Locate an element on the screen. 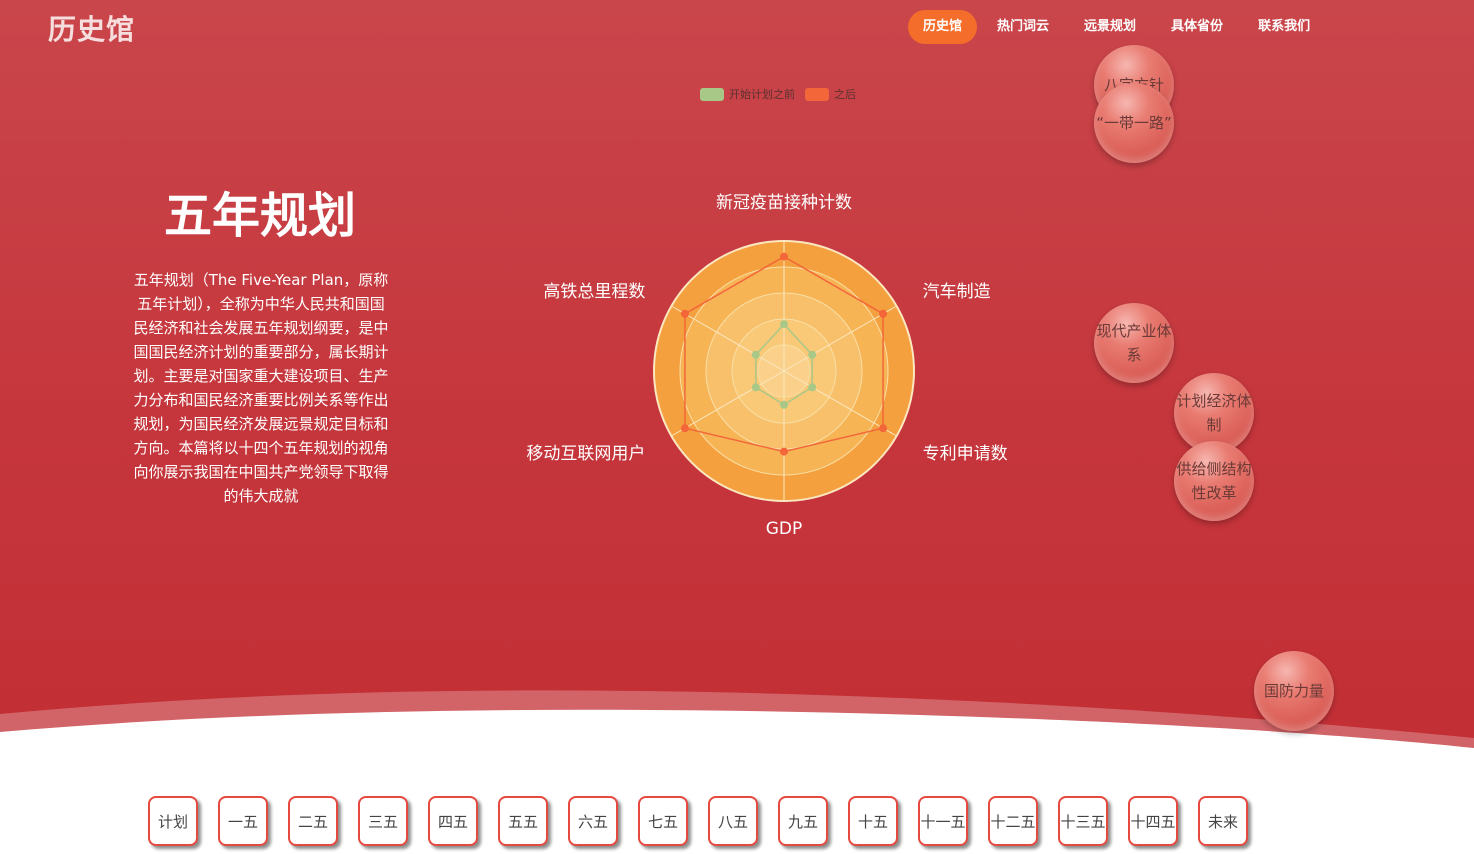  legend-label-after: 之后 is located at coordinates (845, 94).